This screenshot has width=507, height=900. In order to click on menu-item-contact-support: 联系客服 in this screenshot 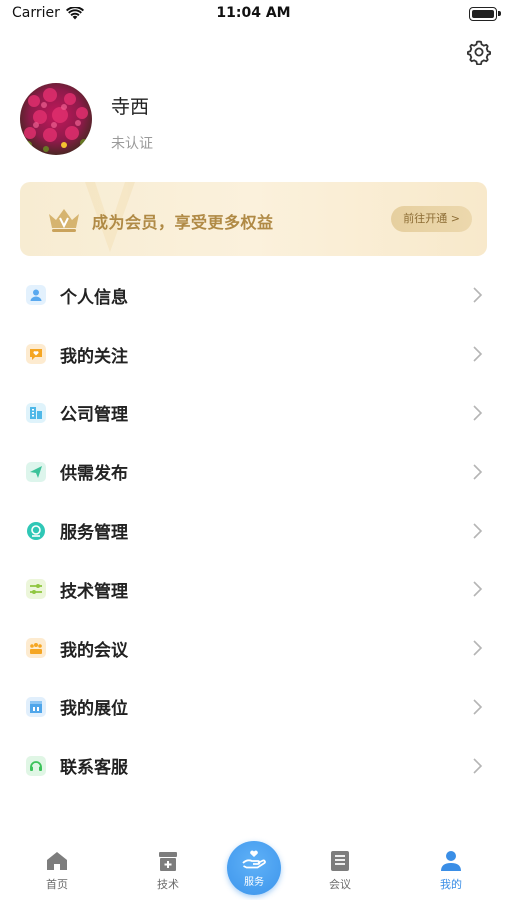, I will do `click(253, 765)`.